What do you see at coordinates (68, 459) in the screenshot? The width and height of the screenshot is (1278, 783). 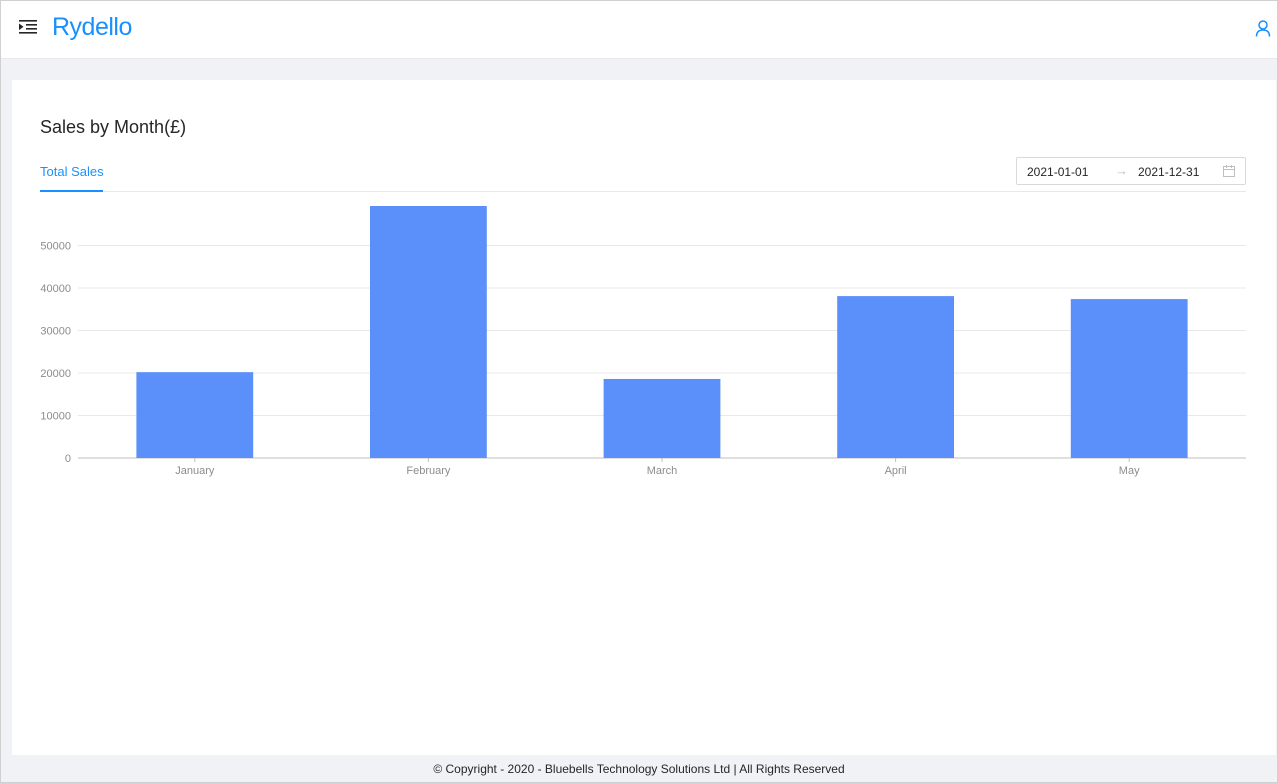 I see `y-tick-label: 0` at bounding box center [68, 459].